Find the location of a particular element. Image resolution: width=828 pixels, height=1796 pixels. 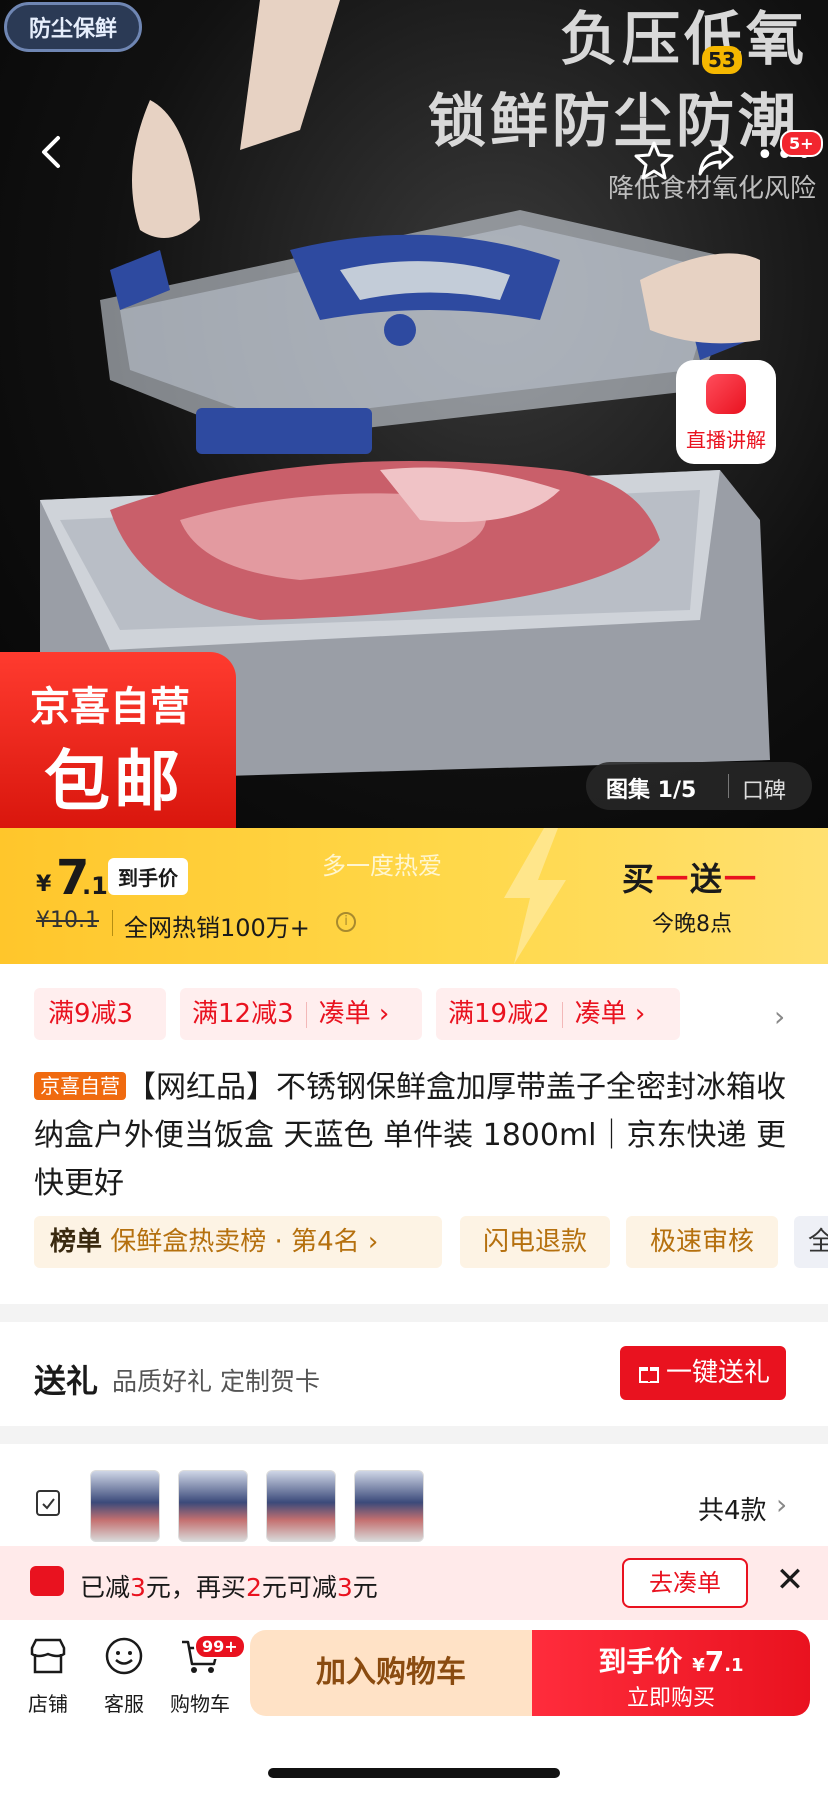

bogo-buy: 买 is located at coordinates (639, 879).